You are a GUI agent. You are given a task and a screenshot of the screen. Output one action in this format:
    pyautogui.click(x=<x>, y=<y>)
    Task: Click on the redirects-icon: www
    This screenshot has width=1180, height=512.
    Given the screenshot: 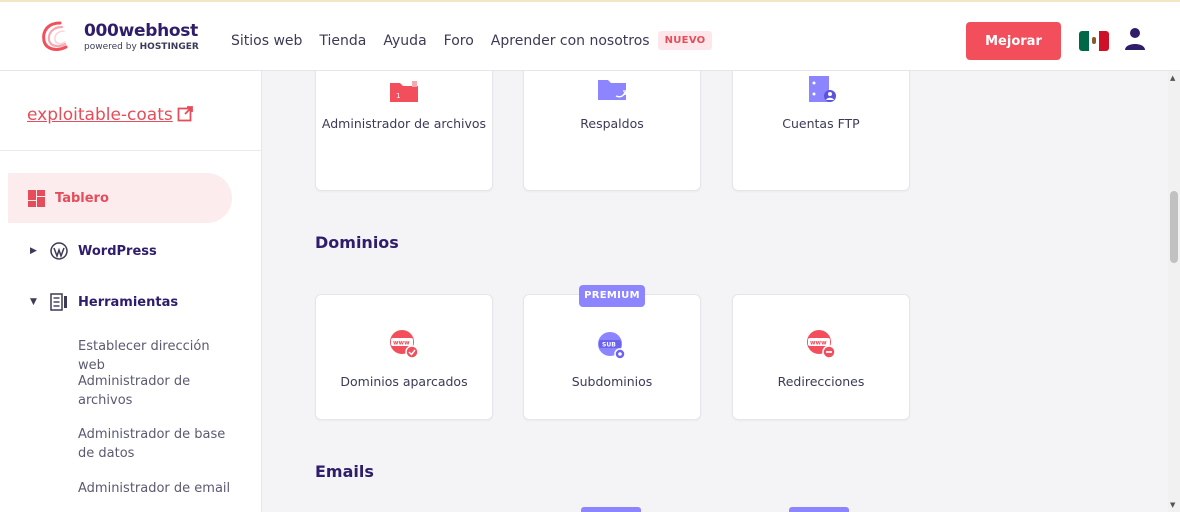 What is the action you would take?
    pyautogui.click(x=821, y=344)
    